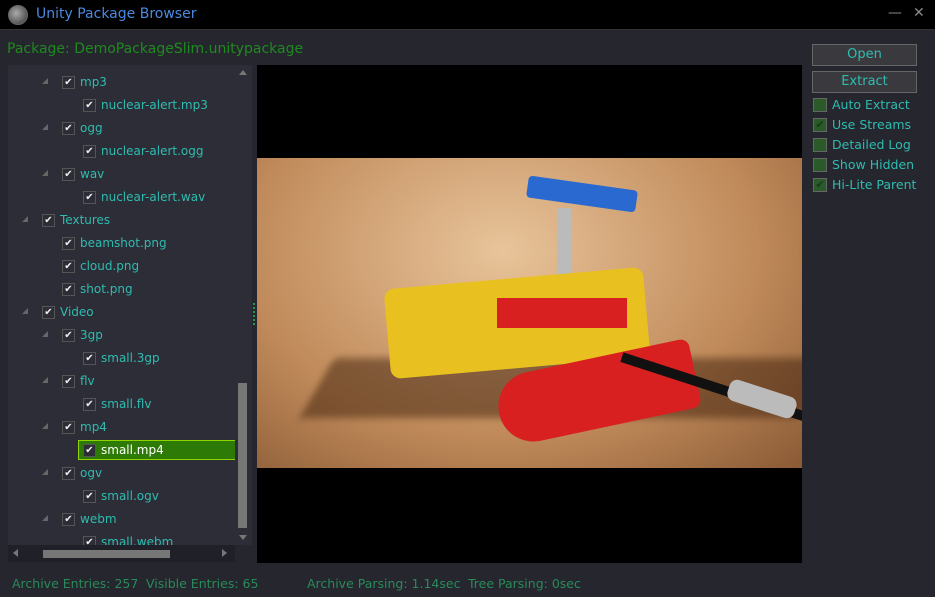 The height and width of the screenshot is (597, 935). I want to click on tree-horizontal-scrollbar, so click(121, 553).